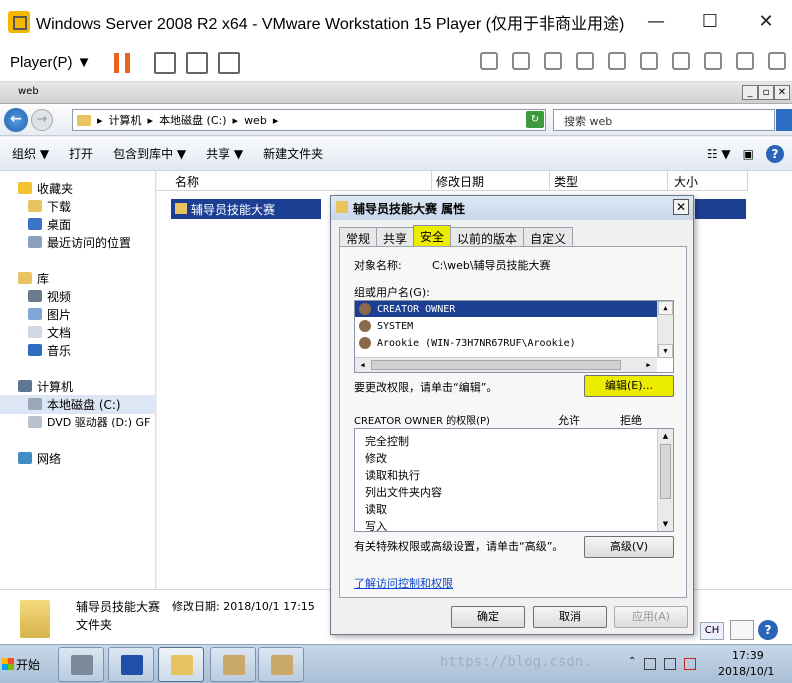 The height and width of the screenshot is (683, 792). I want to click on share-button: 共享 ▼, so click(224, 153).